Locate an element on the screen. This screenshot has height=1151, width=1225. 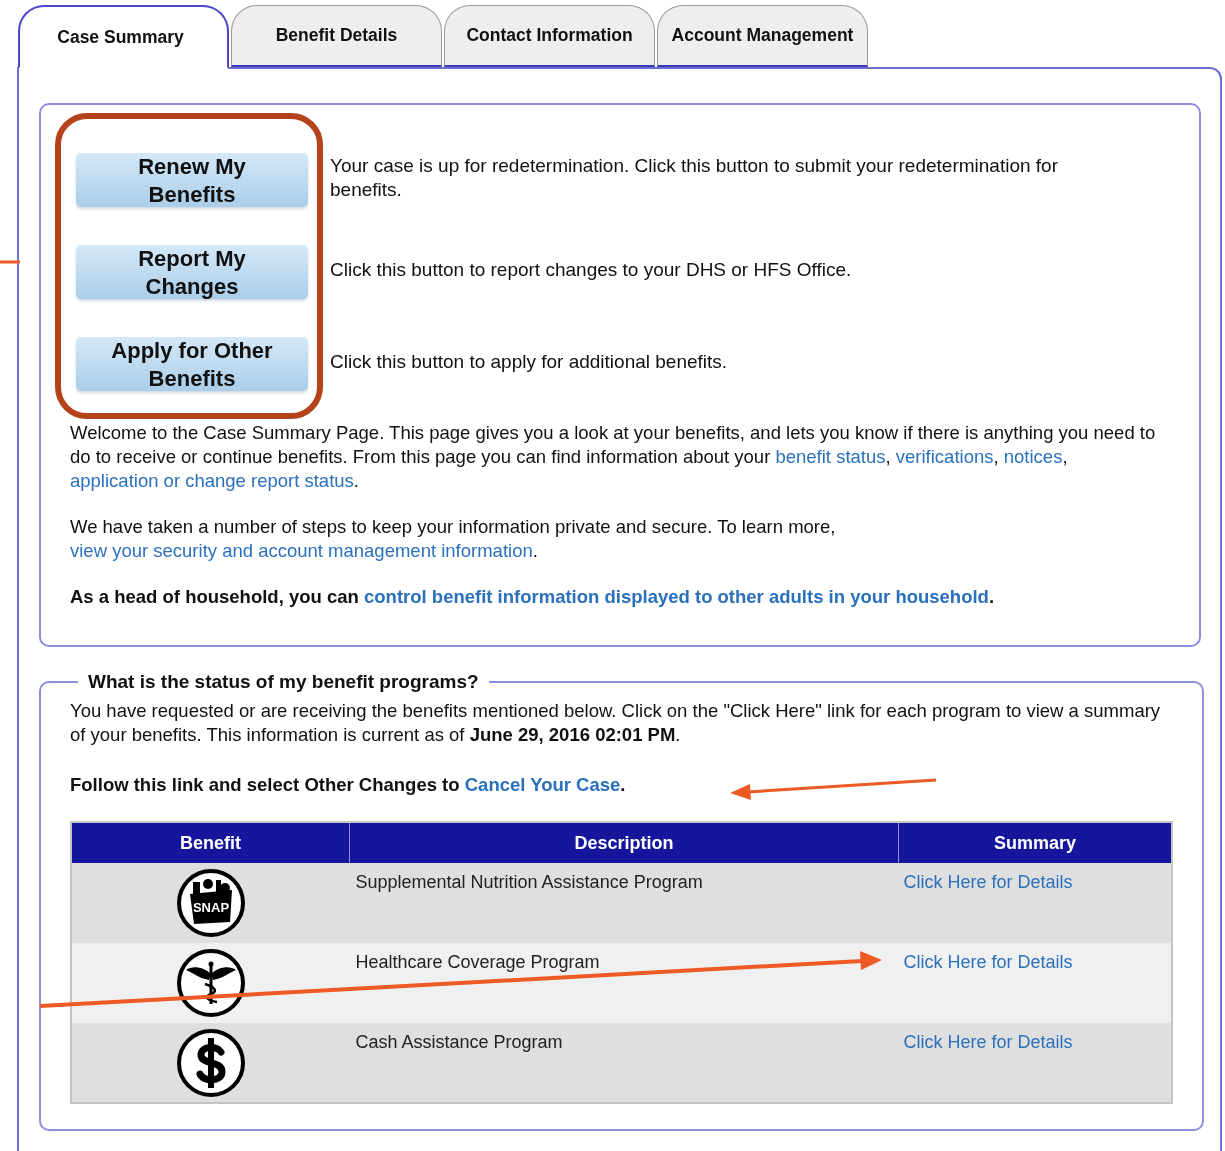
table-cell: Cash Assistance Program is located at coordinates (459, 1042).